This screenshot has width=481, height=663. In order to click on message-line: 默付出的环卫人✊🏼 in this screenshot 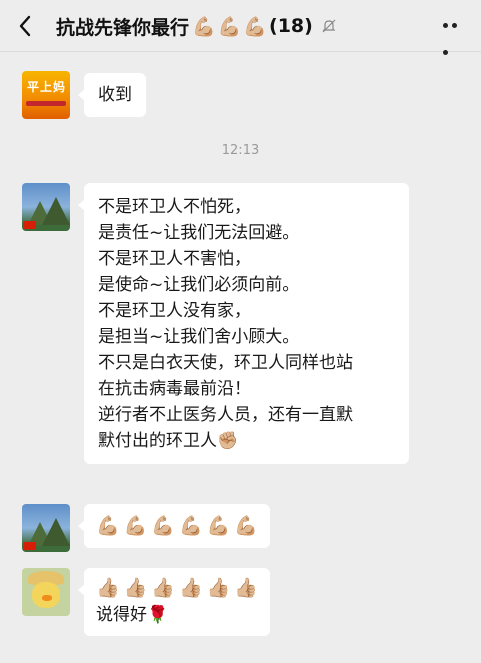, I will do `click(168, 441)`.